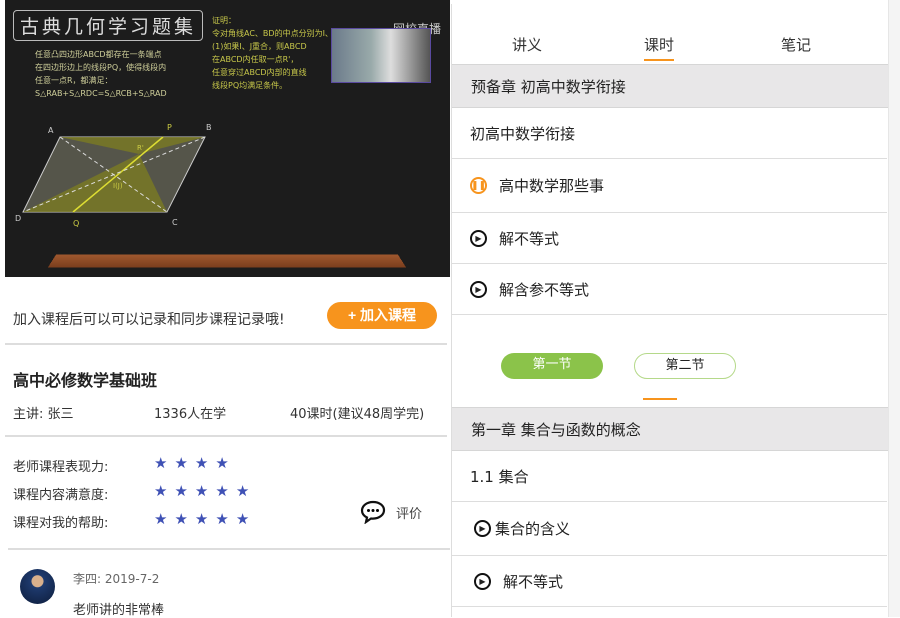 The width and height of the screenshot is (900, 618). What do you see at coordinates (659, 47) in the screenshot?
I see `tab-lessons: 课时` at bounding box center [659, 47].